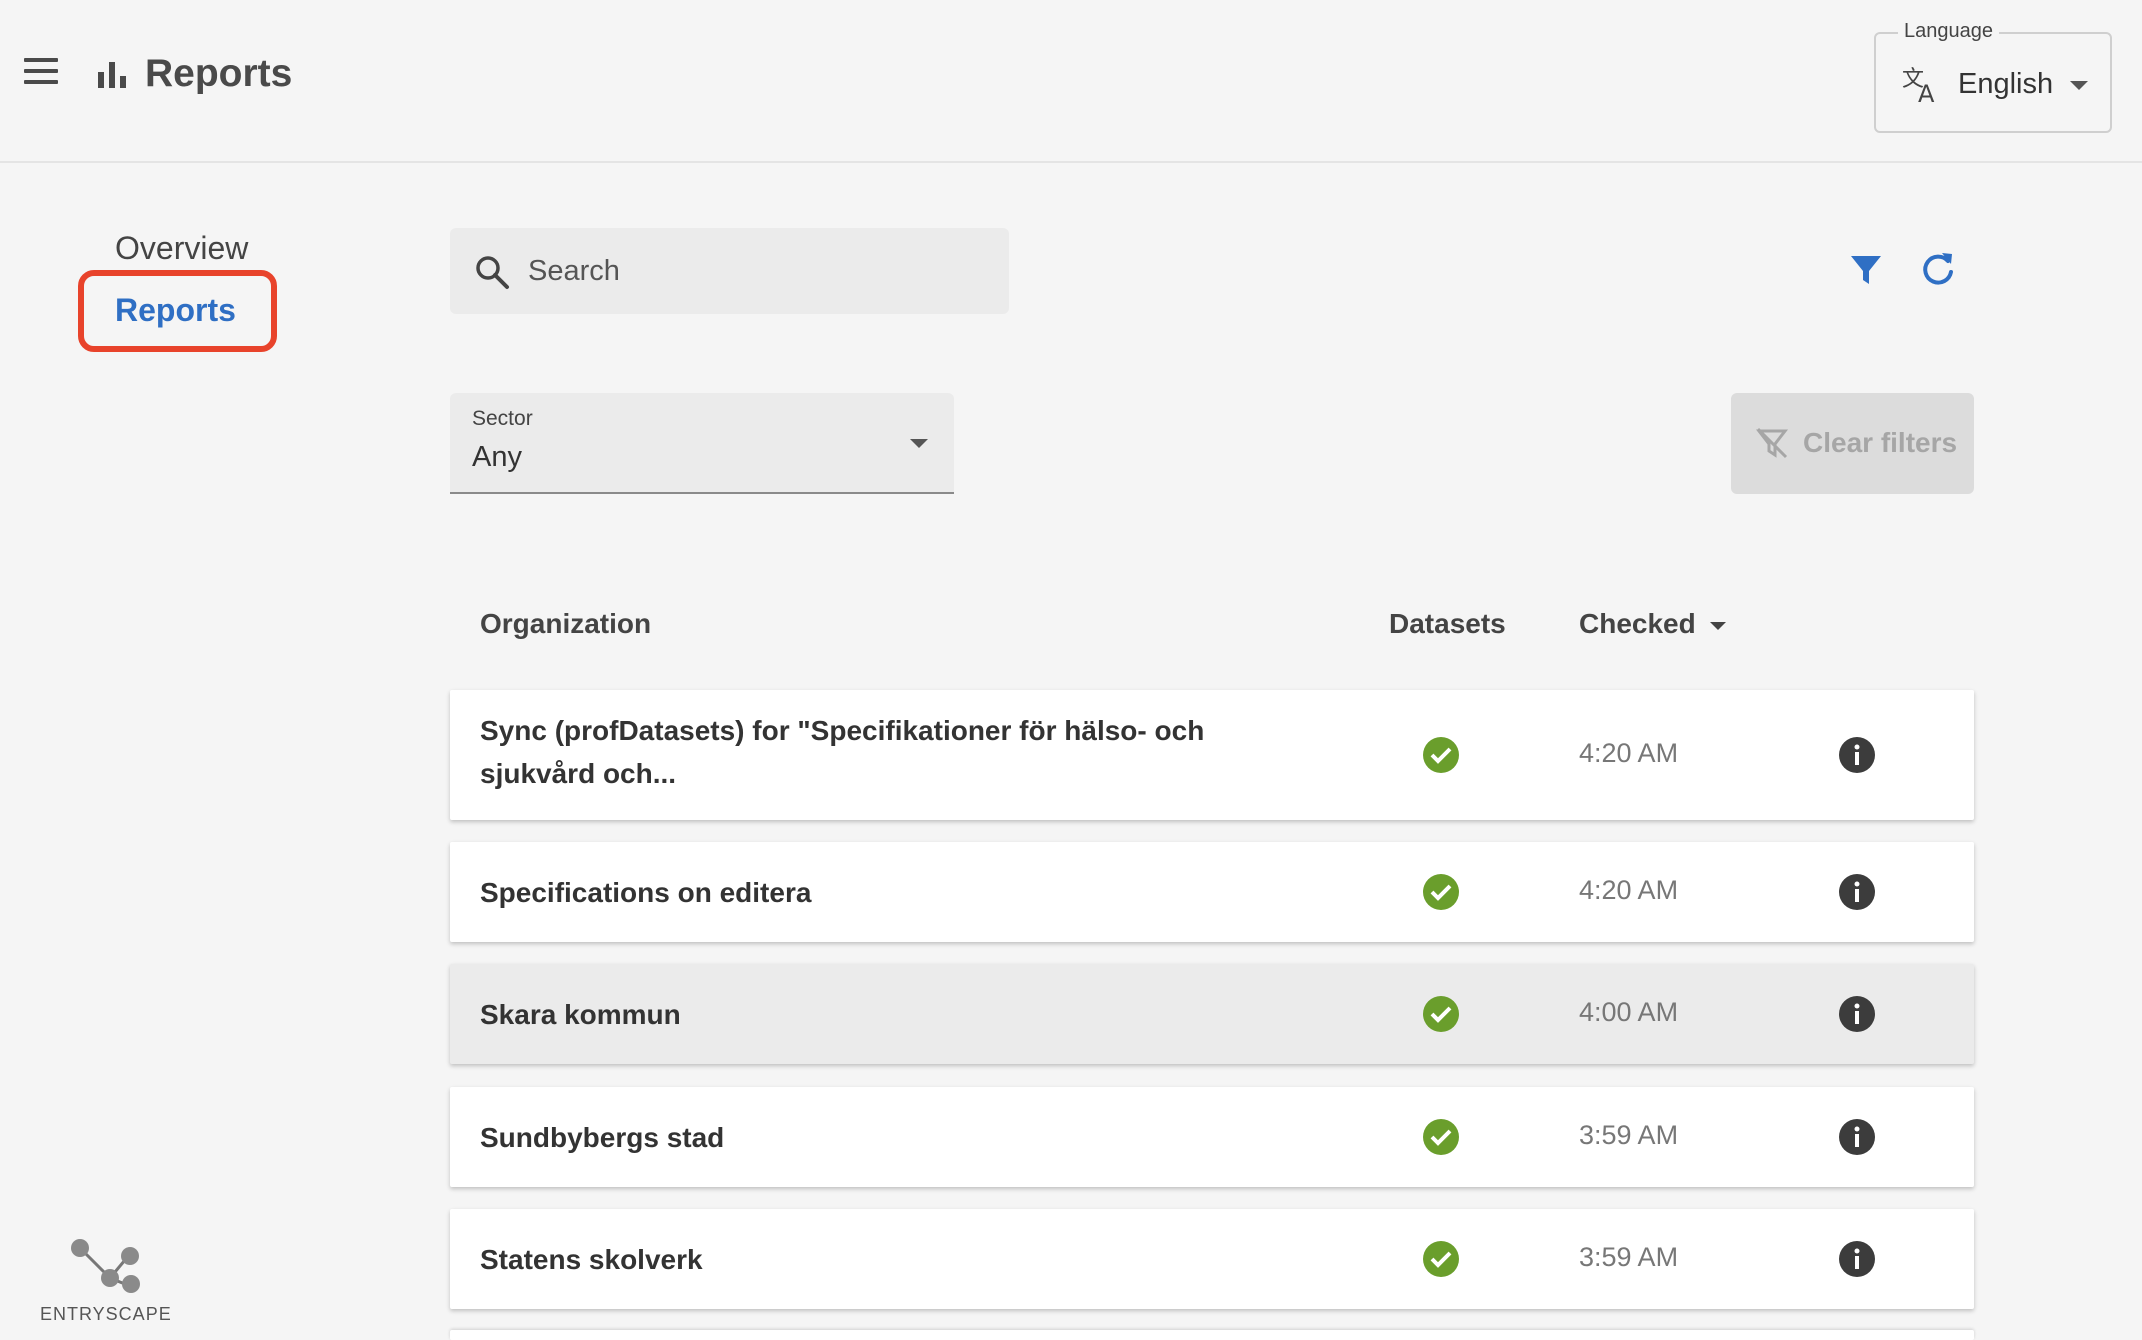 This screenshot has height=1340, width=2142. Describe the element at coordinates (1718, 626) in the screenshot. I see `sort-desc-icon` at that location.